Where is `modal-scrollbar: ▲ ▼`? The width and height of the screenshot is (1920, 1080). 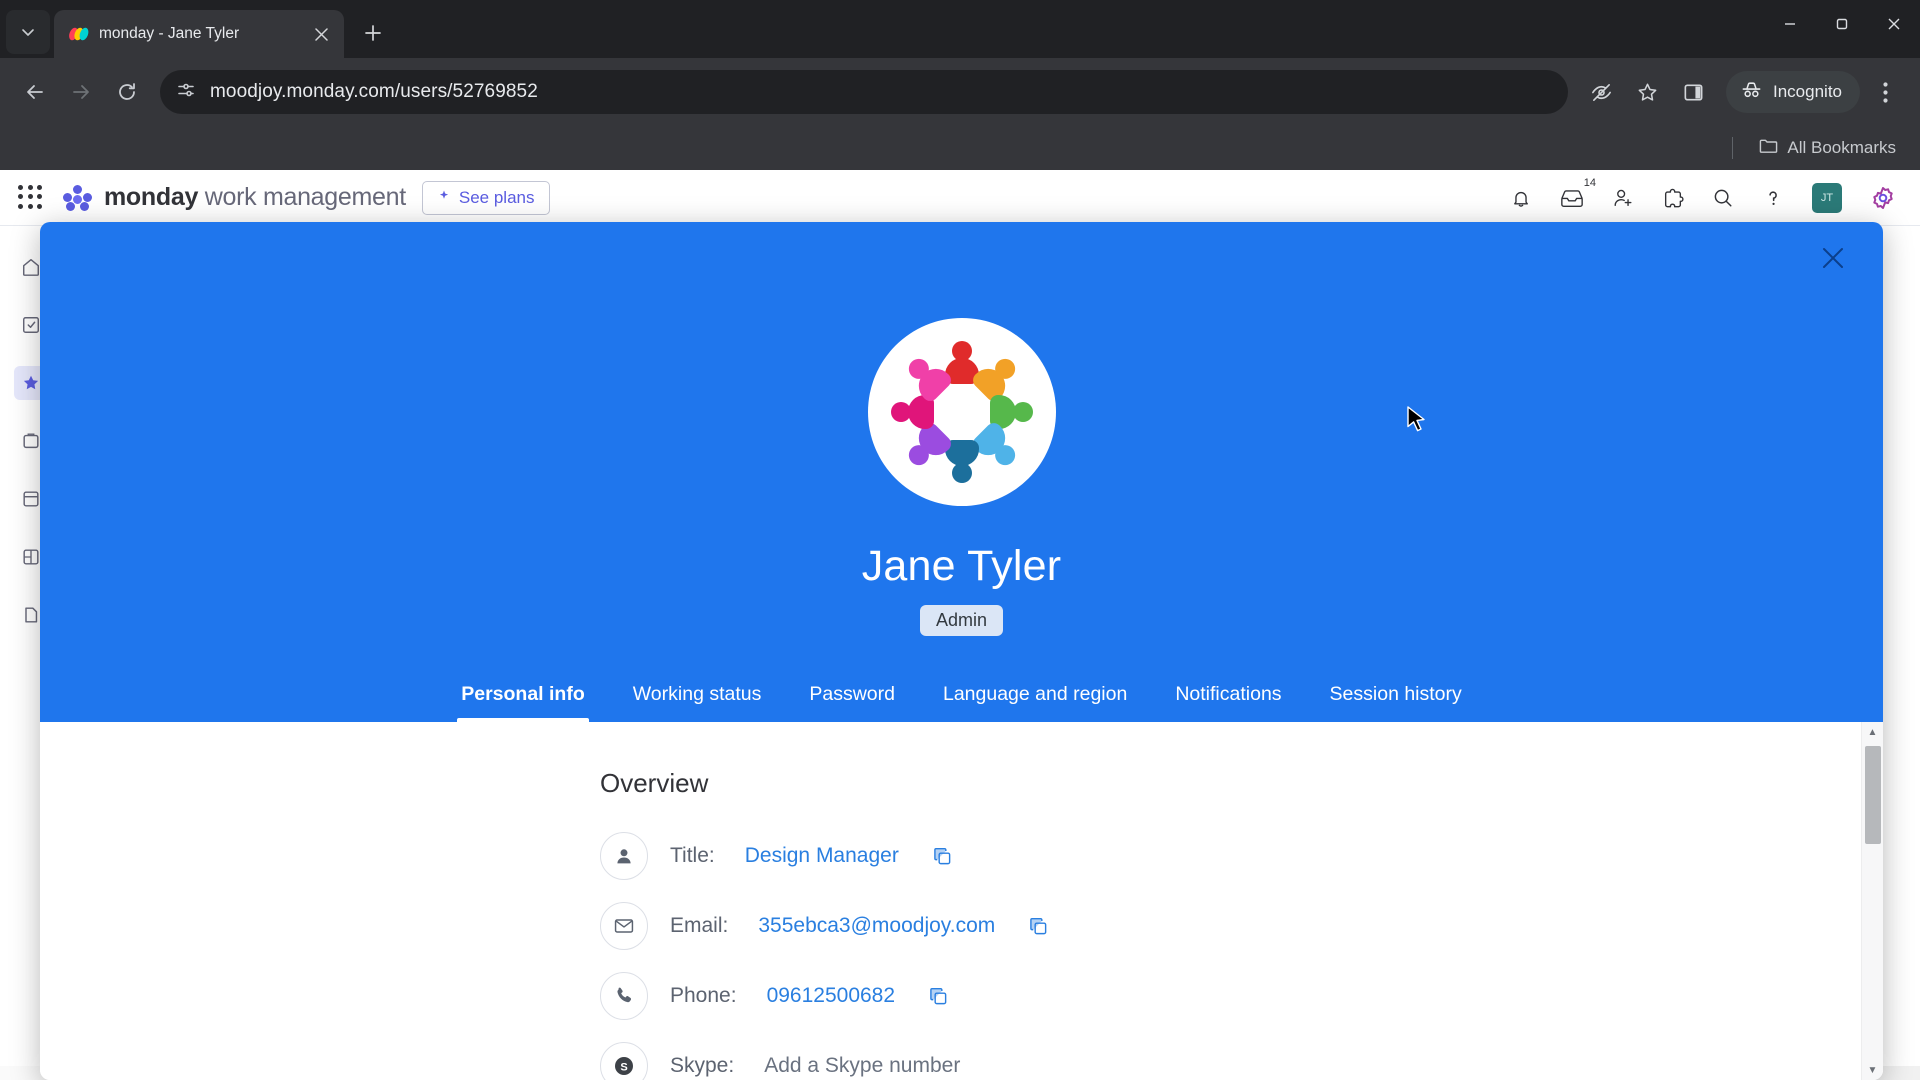 modal-scrollbar: ▲ ▼ is located at coordinates (1872, 901).